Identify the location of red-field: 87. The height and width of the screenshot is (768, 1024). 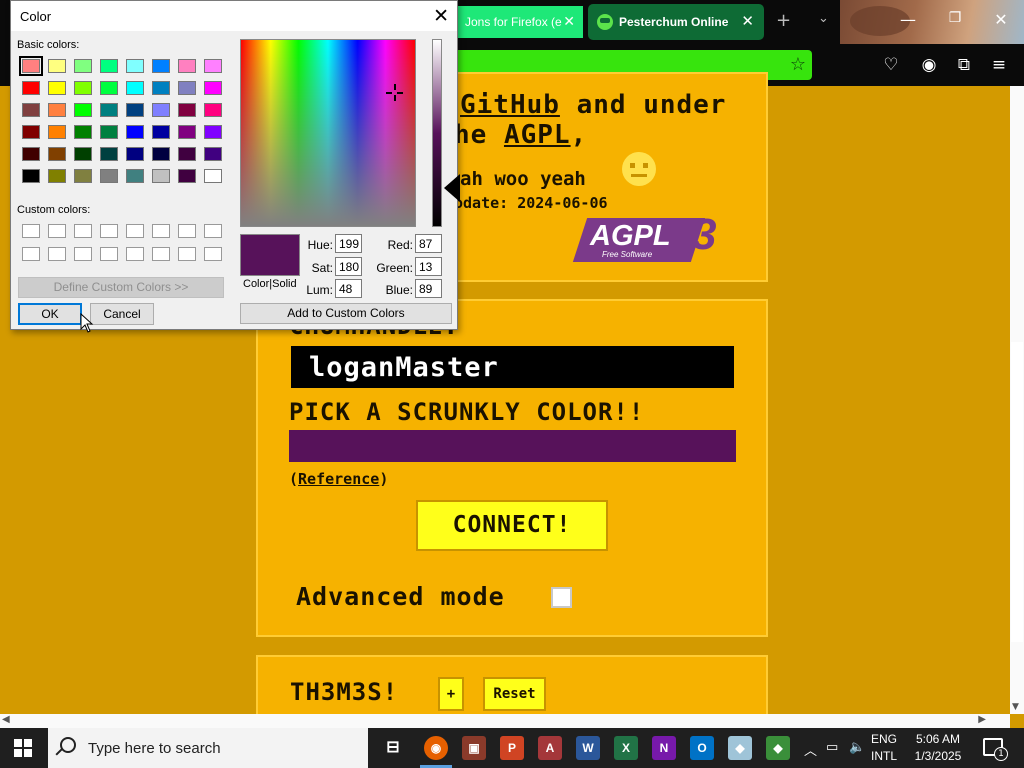
(428, 243).